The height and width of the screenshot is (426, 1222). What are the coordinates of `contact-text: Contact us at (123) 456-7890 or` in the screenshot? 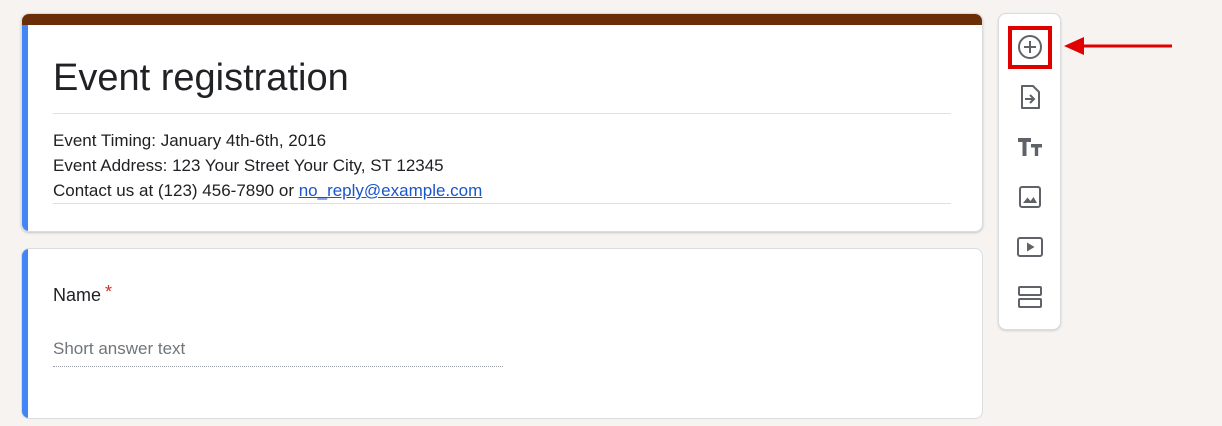 It's located at (176, 190).